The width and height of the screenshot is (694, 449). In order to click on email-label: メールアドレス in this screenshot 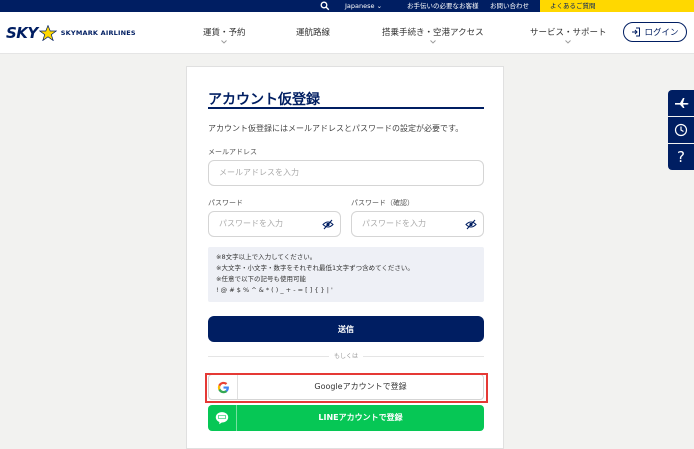, I will do `click(232, 152)`.